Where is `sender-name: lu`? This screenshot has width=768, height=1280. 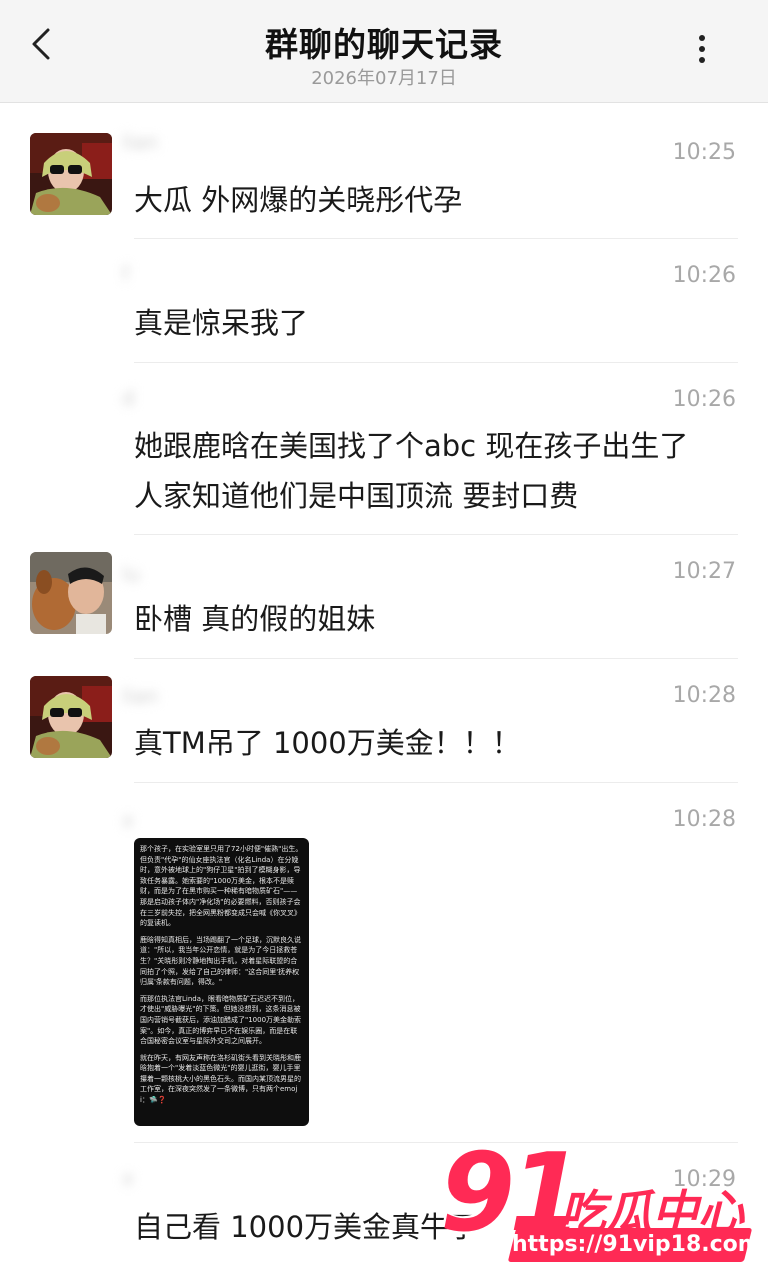 sender-name: lu is located at coordinates (131, 574).